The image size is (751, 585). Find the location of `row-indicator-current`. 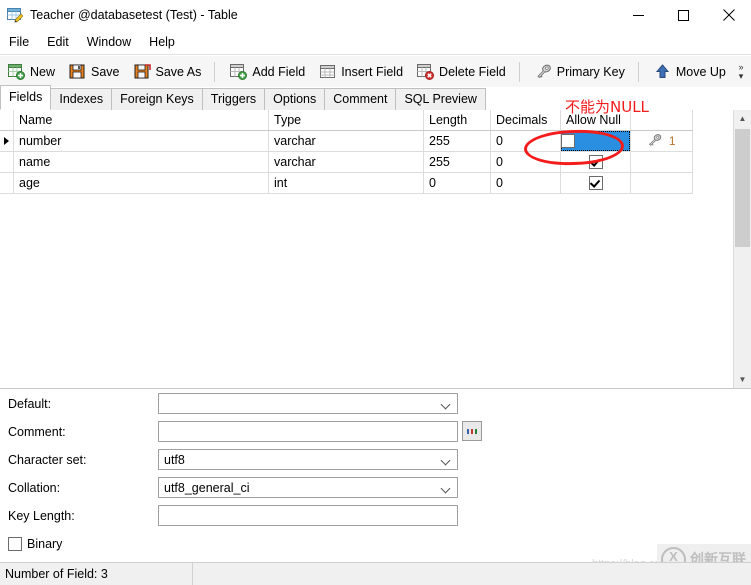

row-indicator-current is located at coordinates (7, 141).